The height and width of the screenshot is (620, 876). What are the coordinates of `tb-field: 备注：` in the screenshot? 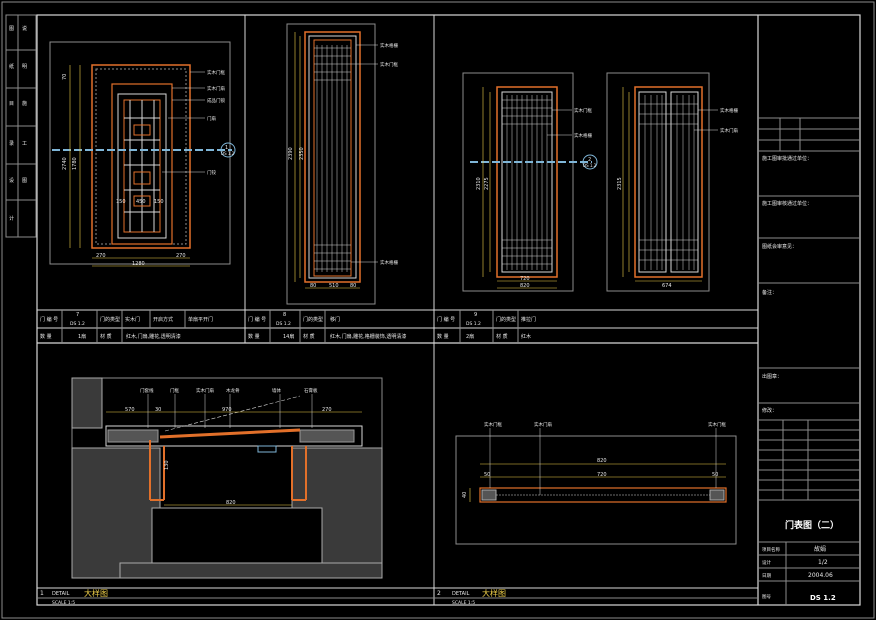 It's located at (769, 292).